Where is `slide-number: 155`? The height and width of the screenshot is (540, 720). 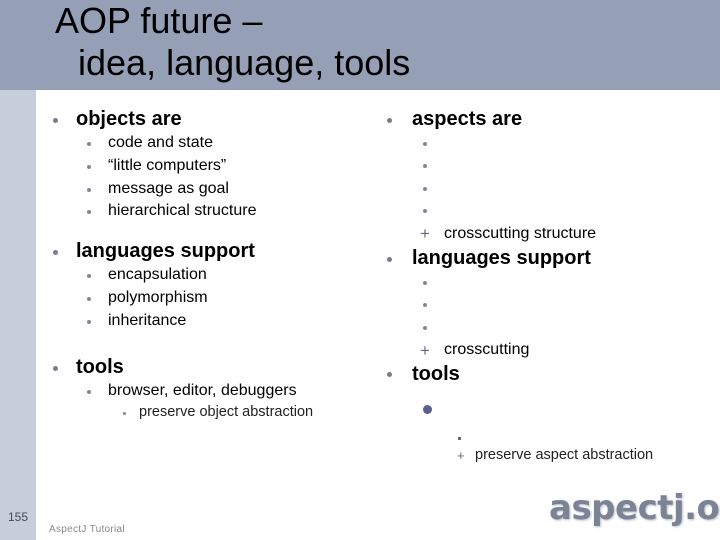
slide-number: 155 is located at coordinates (18, 517).